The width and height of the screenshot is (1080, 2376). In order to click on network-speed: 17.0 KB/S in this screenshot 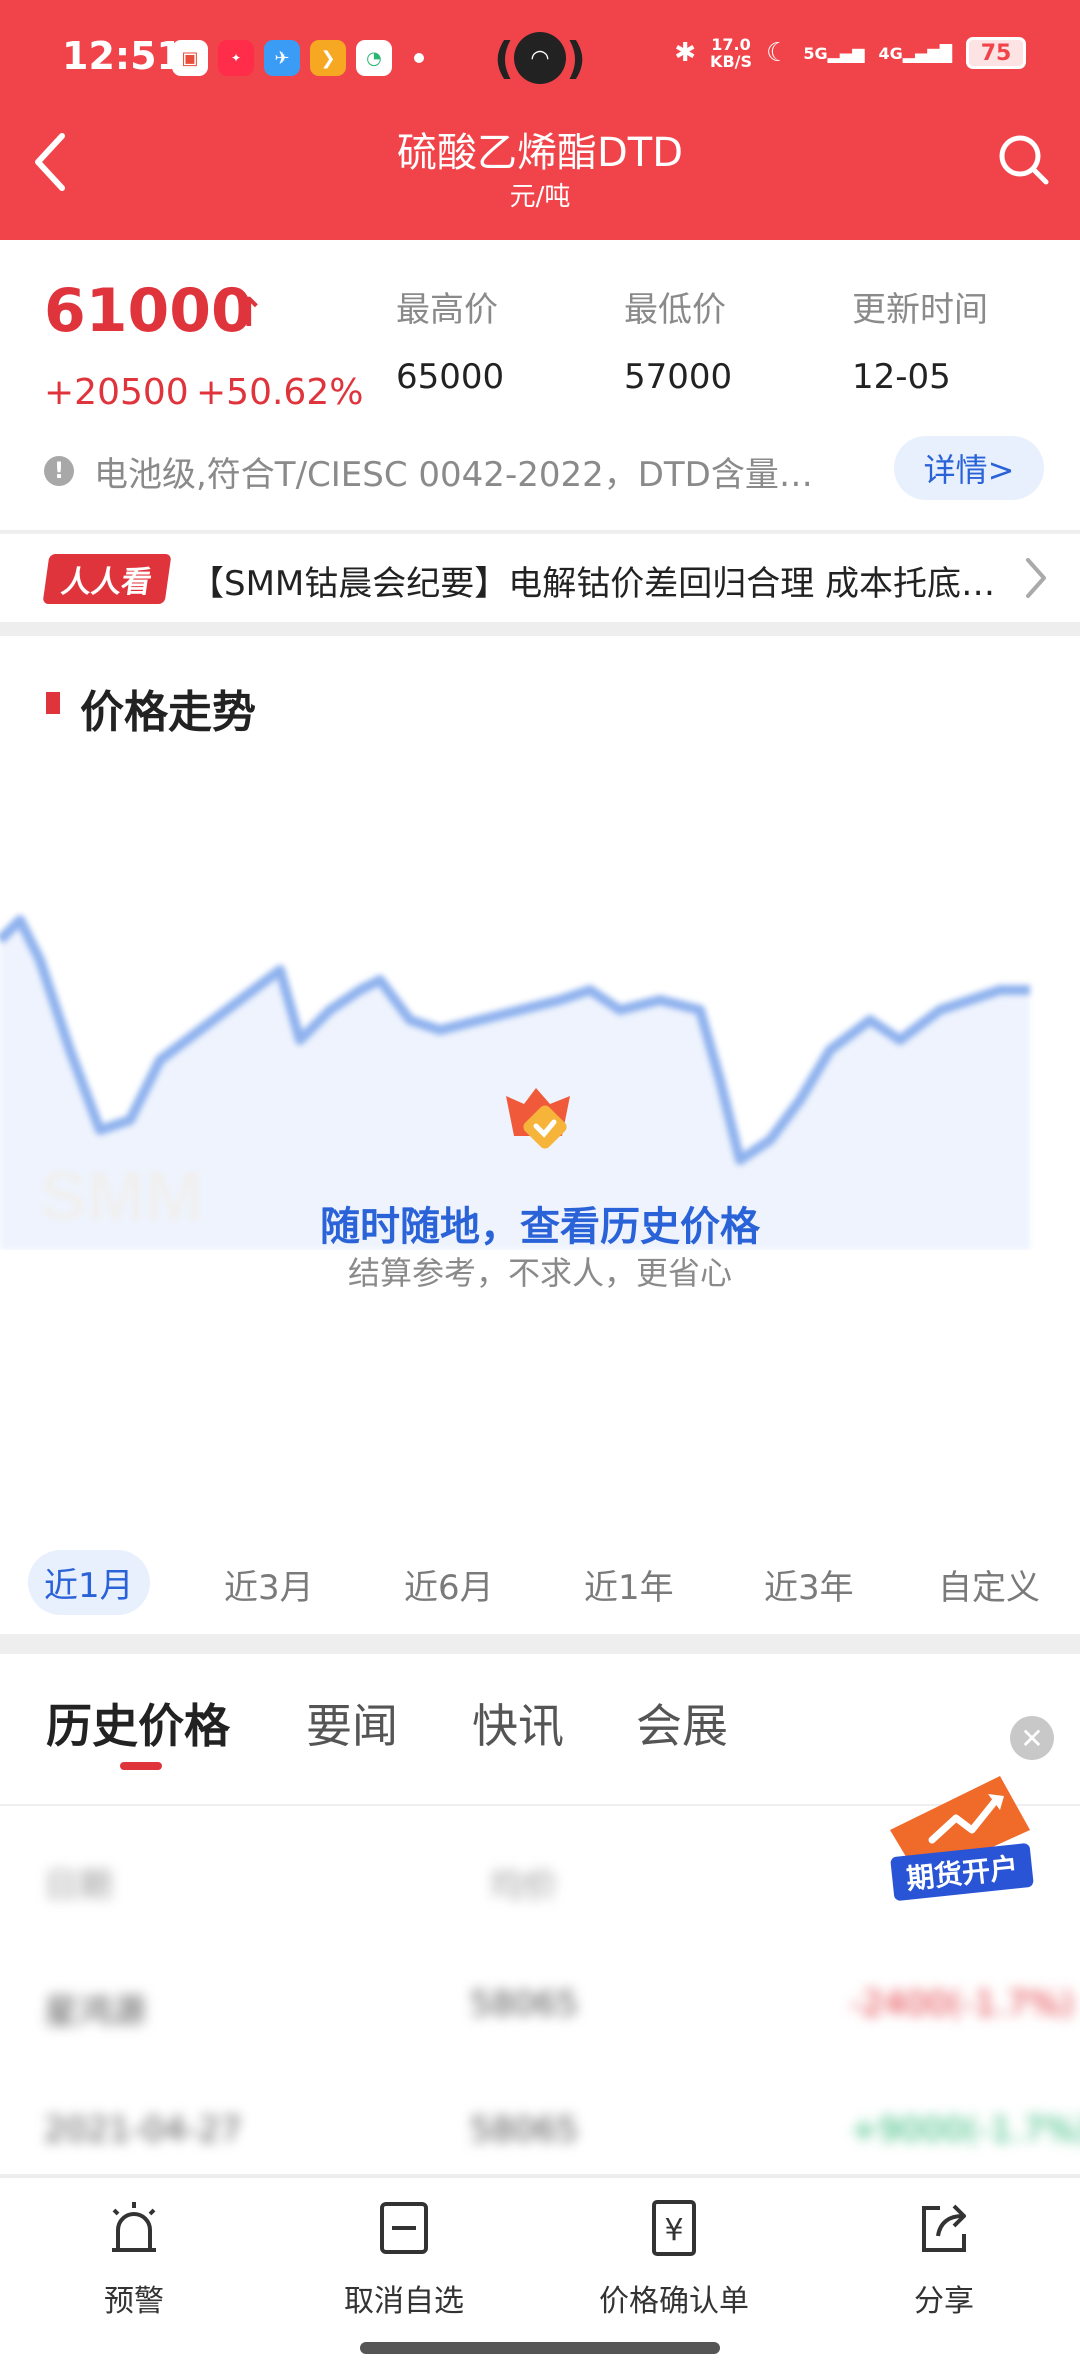, I will do `click(731, 53)`.